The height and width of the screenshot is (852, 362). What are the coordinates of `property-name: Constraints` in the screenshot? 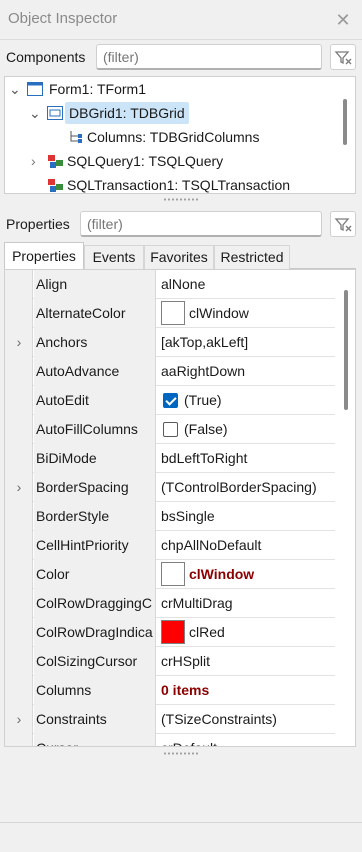 It's located at (95, 719).